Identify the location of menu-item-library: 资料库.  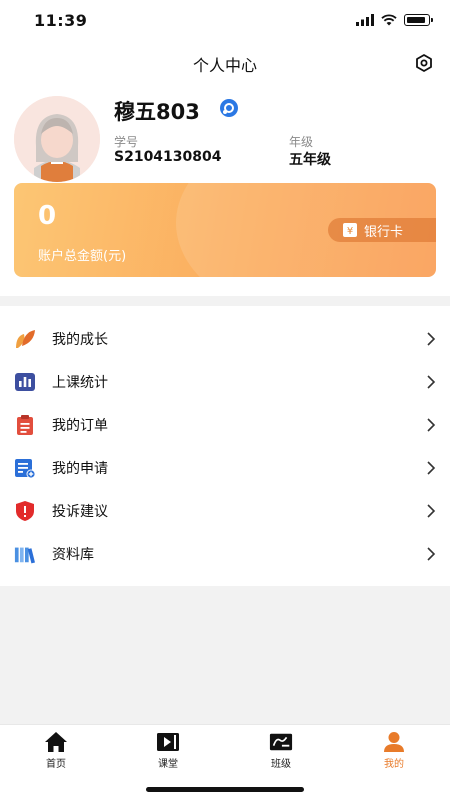
(225, 553).